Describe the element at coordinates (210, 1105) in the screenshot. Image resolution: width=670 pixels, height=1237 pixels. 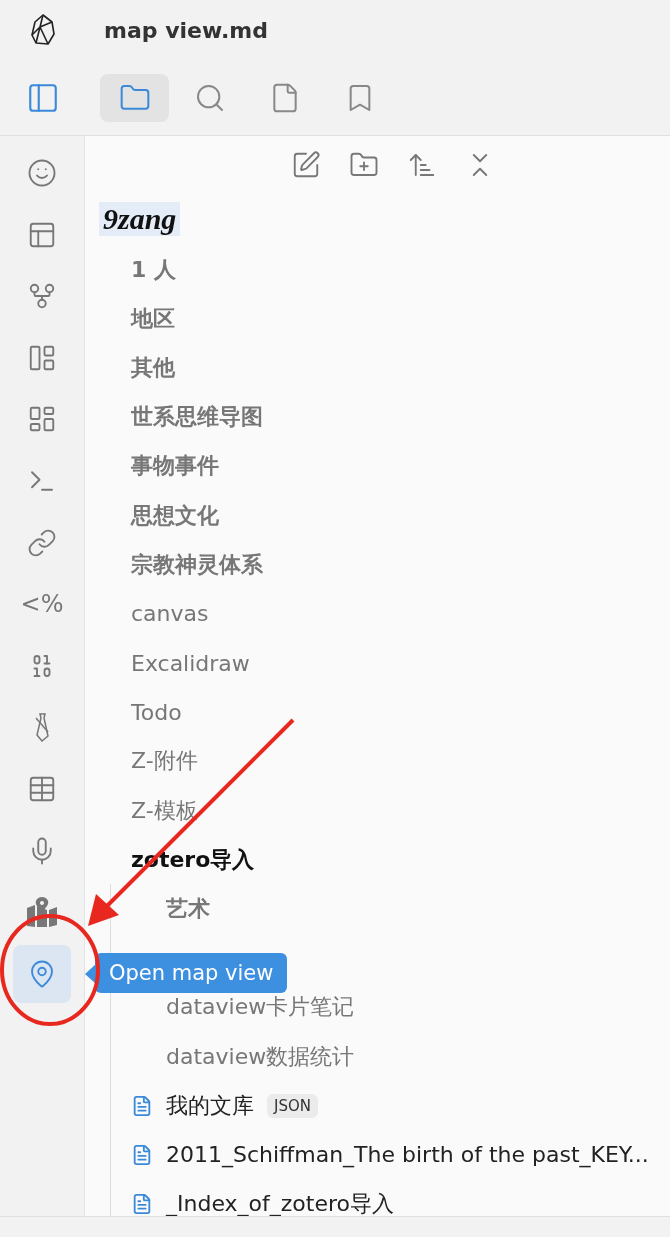
I see `file-label: 我的文库` at that location.